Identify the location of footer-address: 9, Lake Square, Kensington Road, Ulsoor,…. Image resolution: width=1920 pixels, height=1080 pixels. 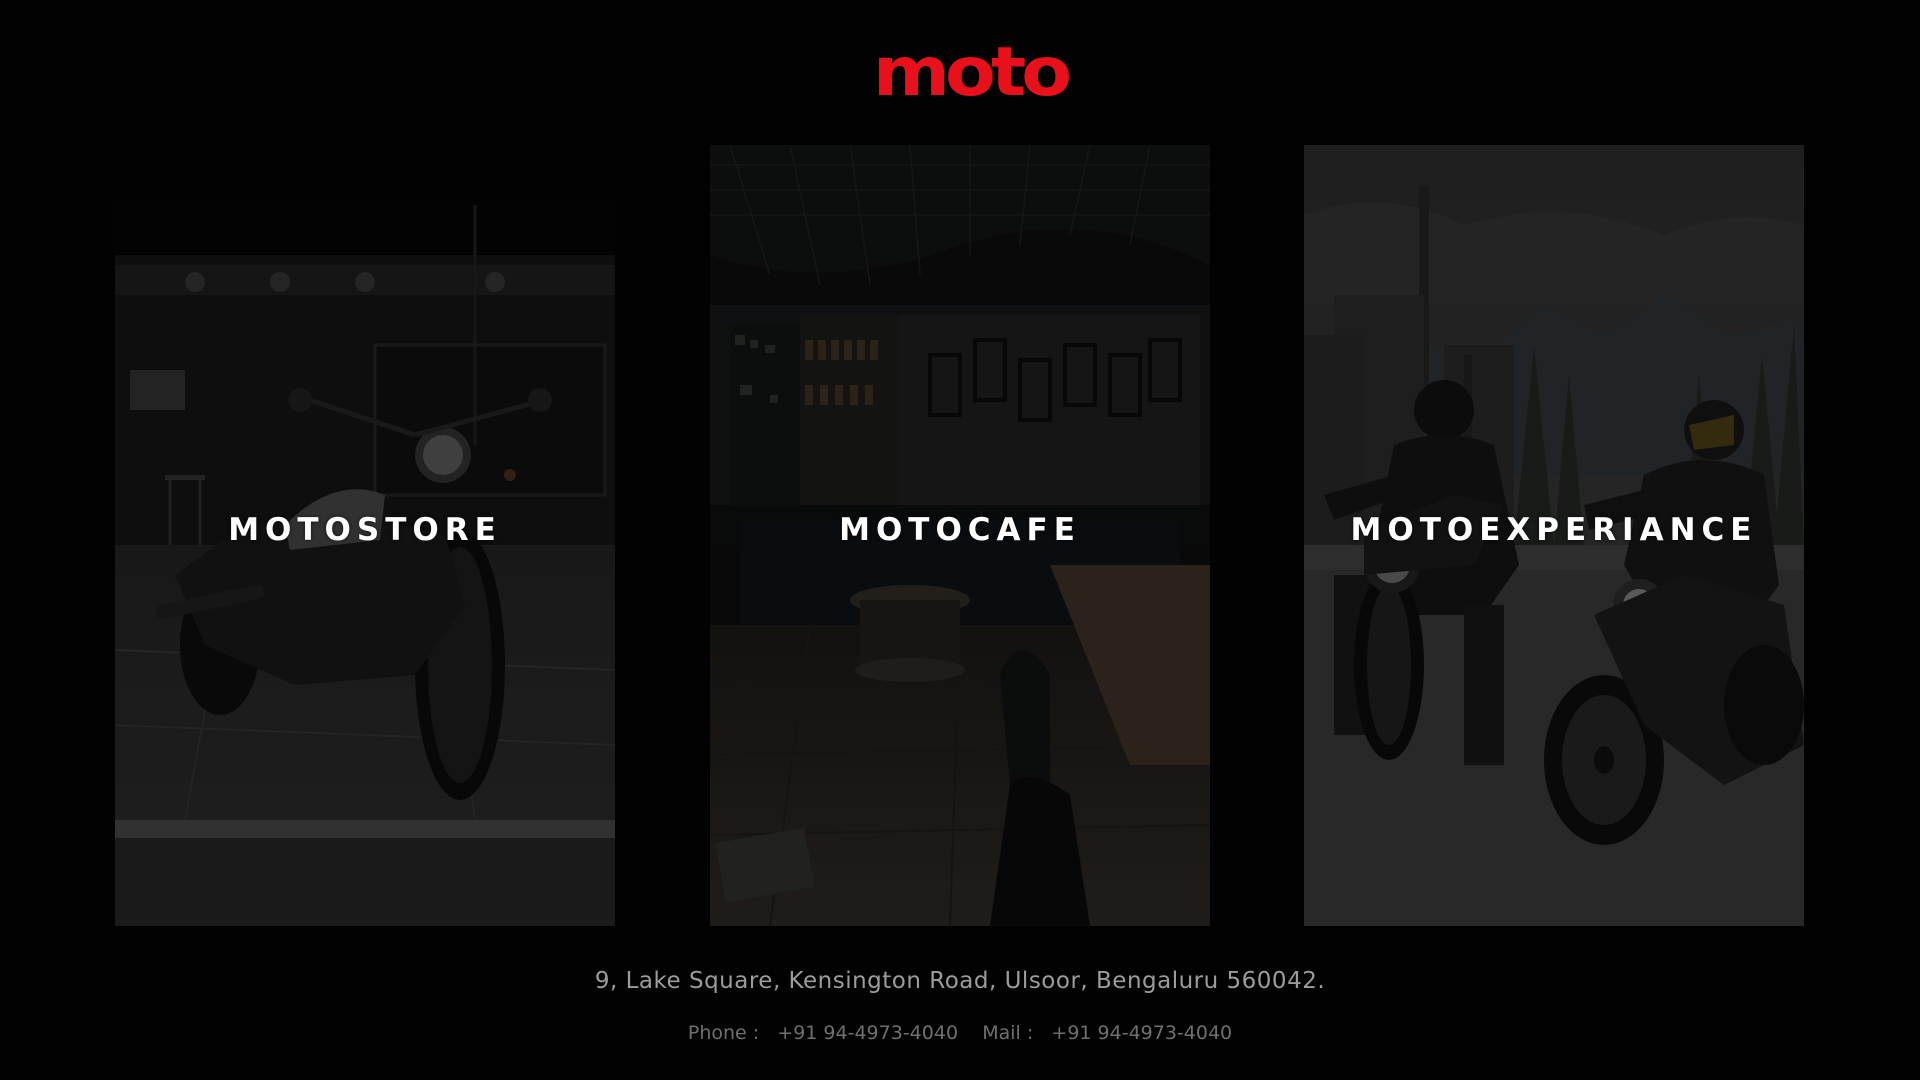
(960, 981).